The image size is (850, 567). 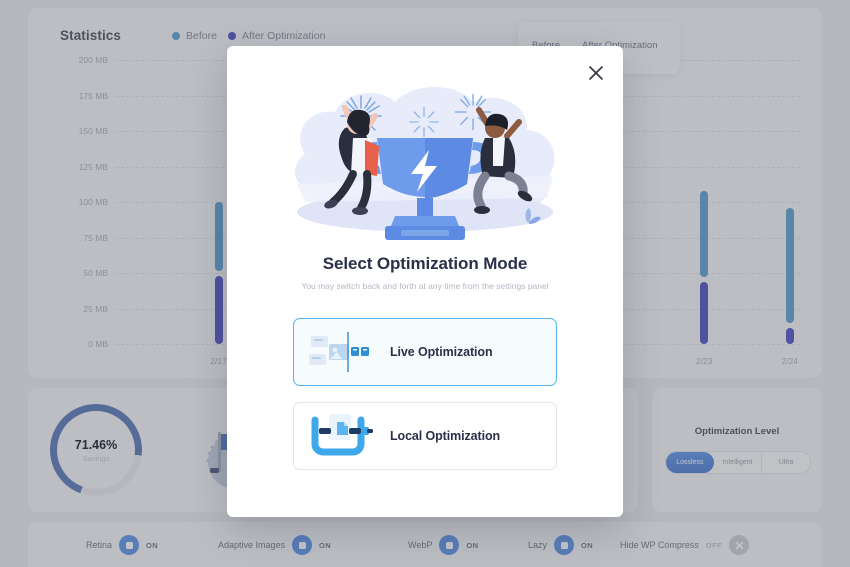 I want to click on mode-option-local-optimization: Local Optimization, so click(x=425, y=436).